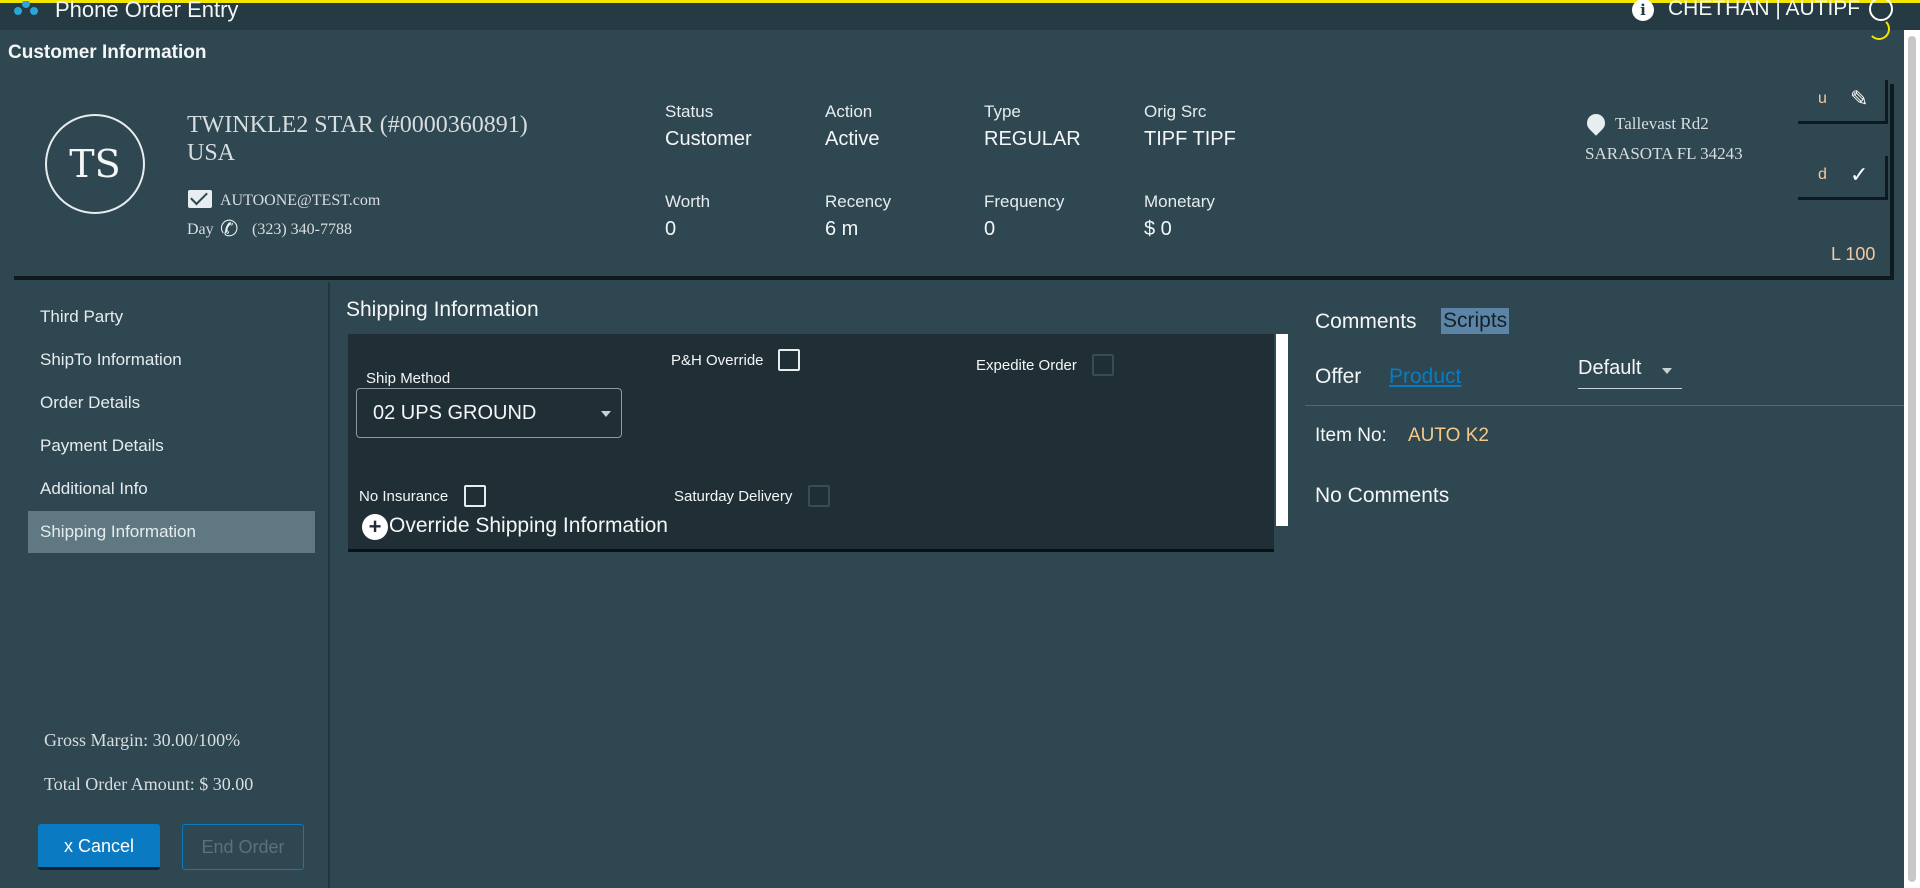  Describe the element at coordinates (708, 126) in the screenshot. I see `stat-status: Status Customer` at that location.